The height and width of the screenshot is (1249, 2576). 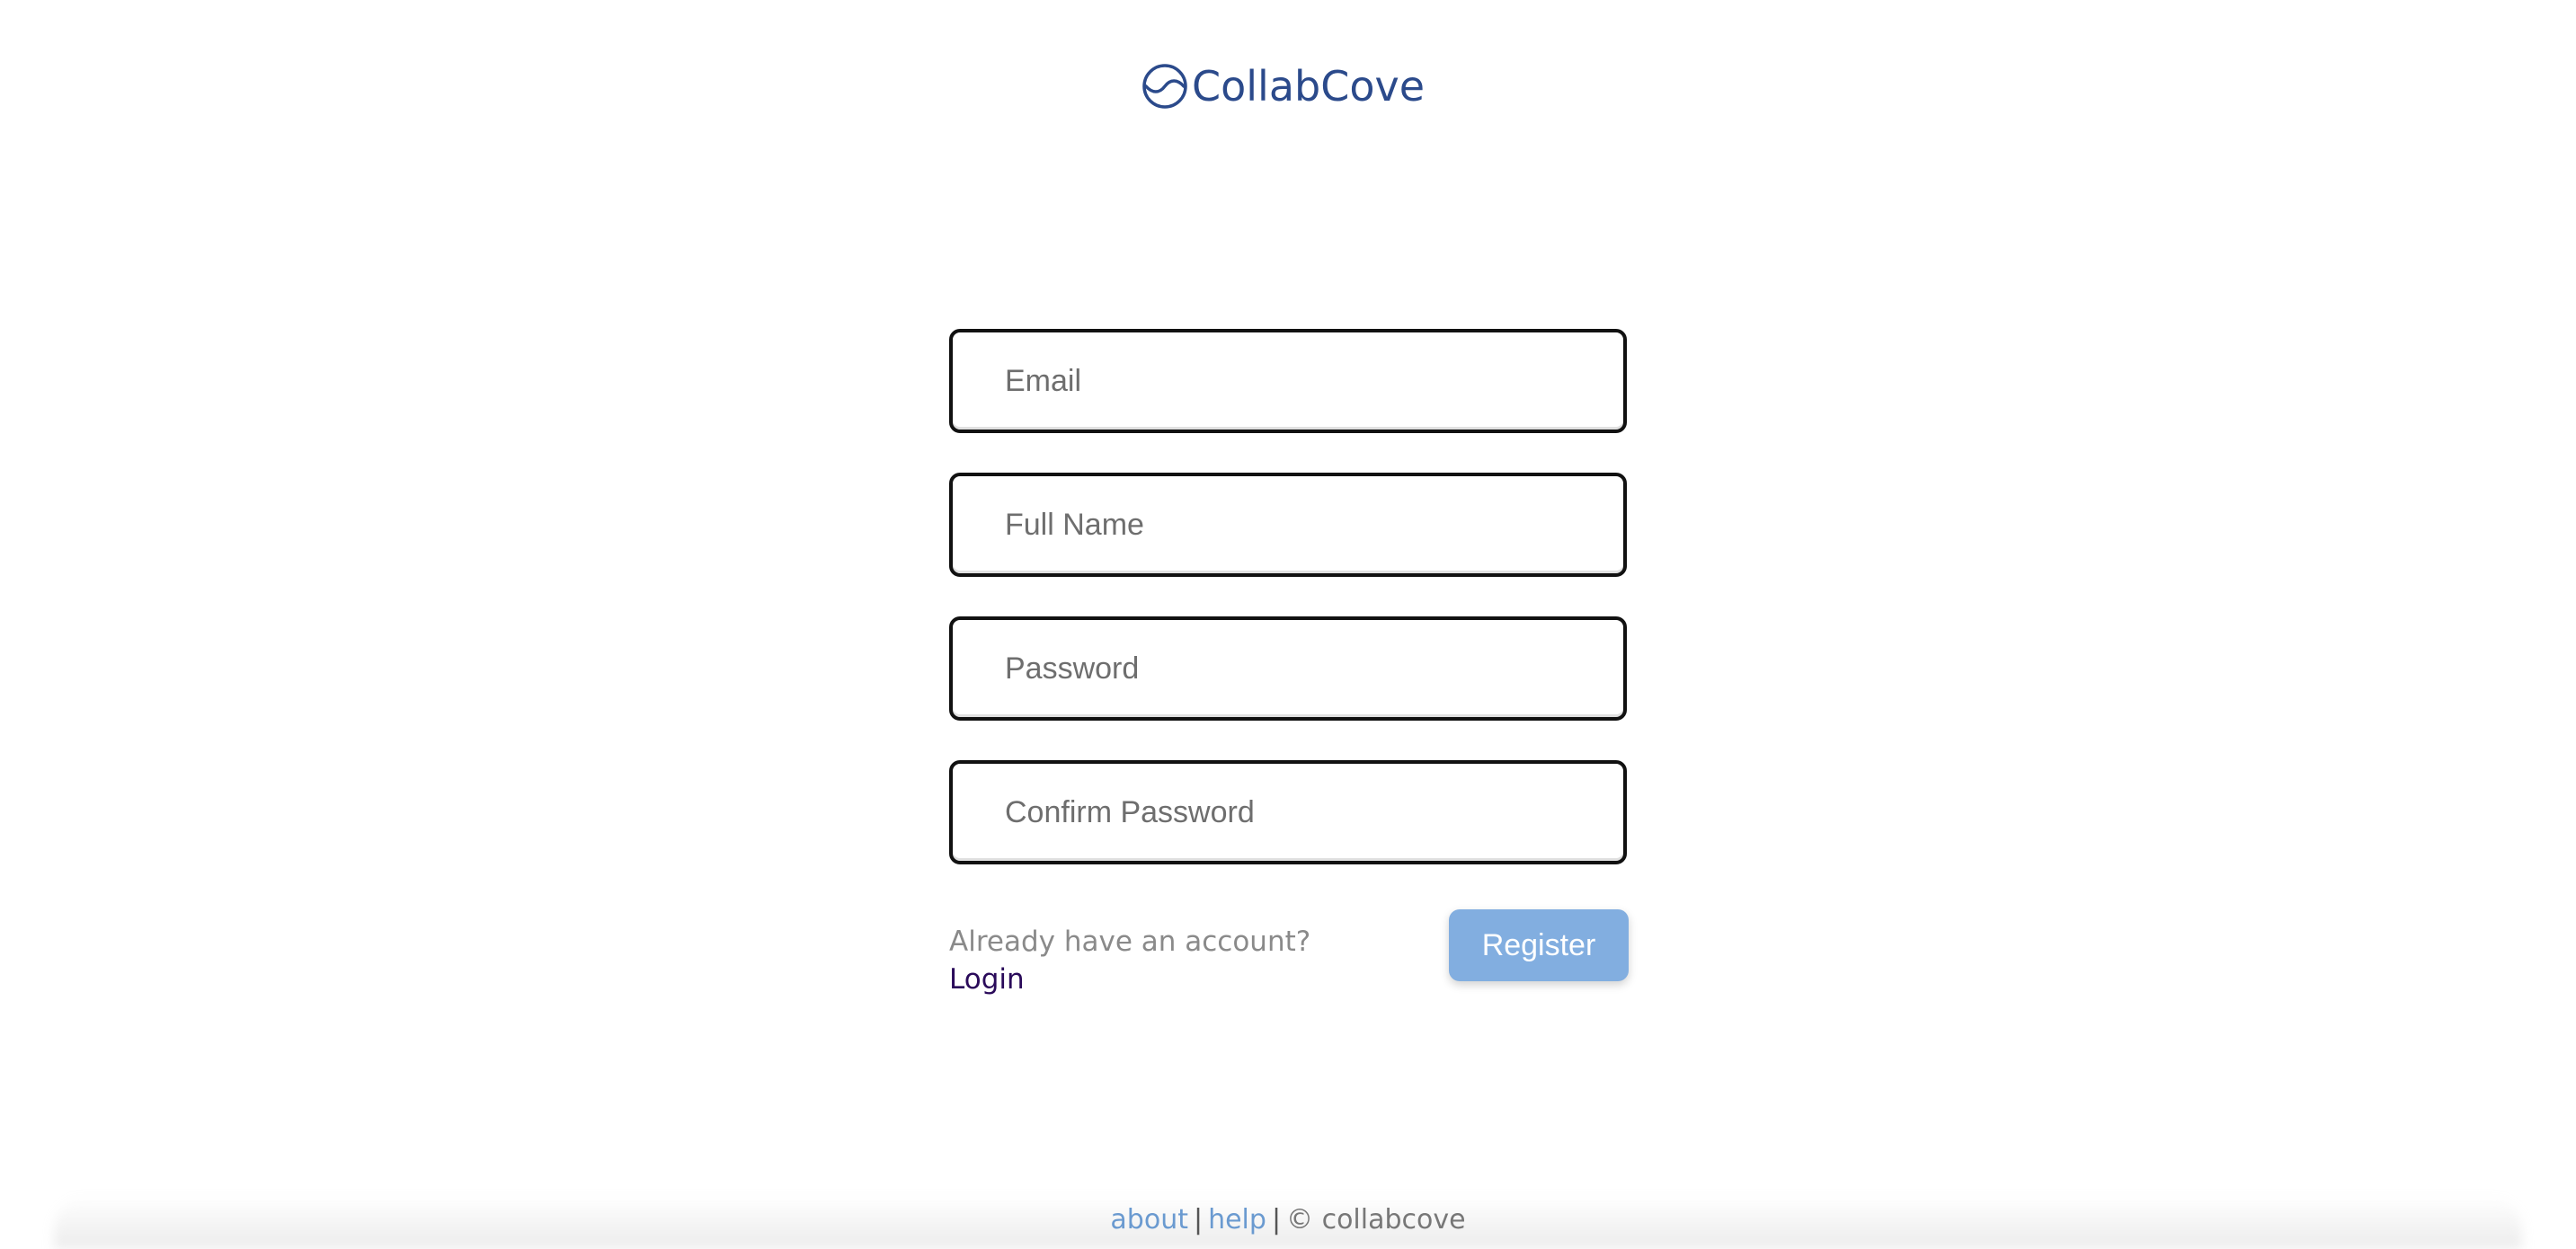 What do you see at coordinates (987, 979) in the screenshot?
I see `login-link: Login` at bounding box center [987, 979].